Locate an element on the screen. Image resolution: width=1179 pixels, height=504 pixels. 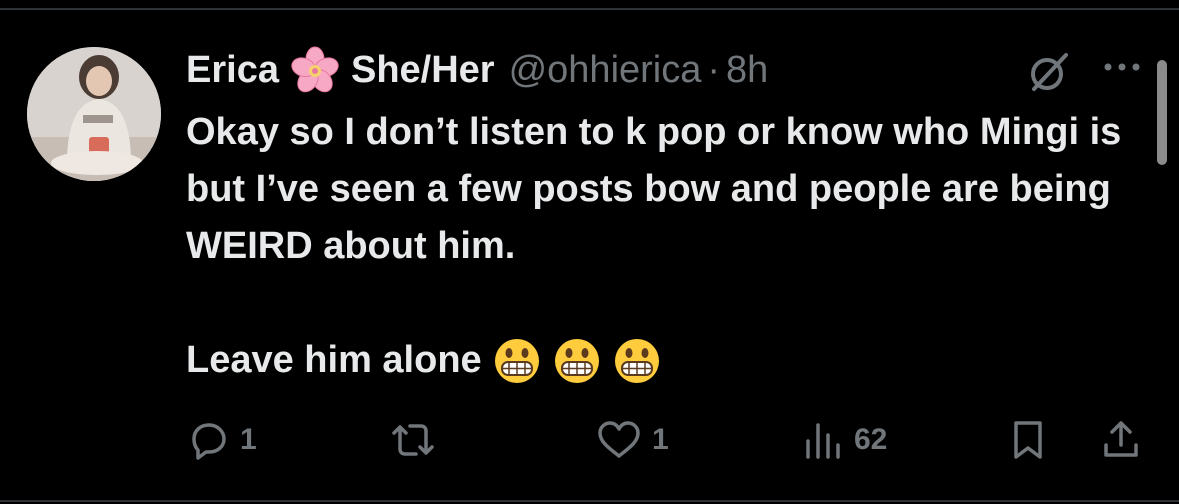
views-button: 62 is located at coordinates (844, 440).